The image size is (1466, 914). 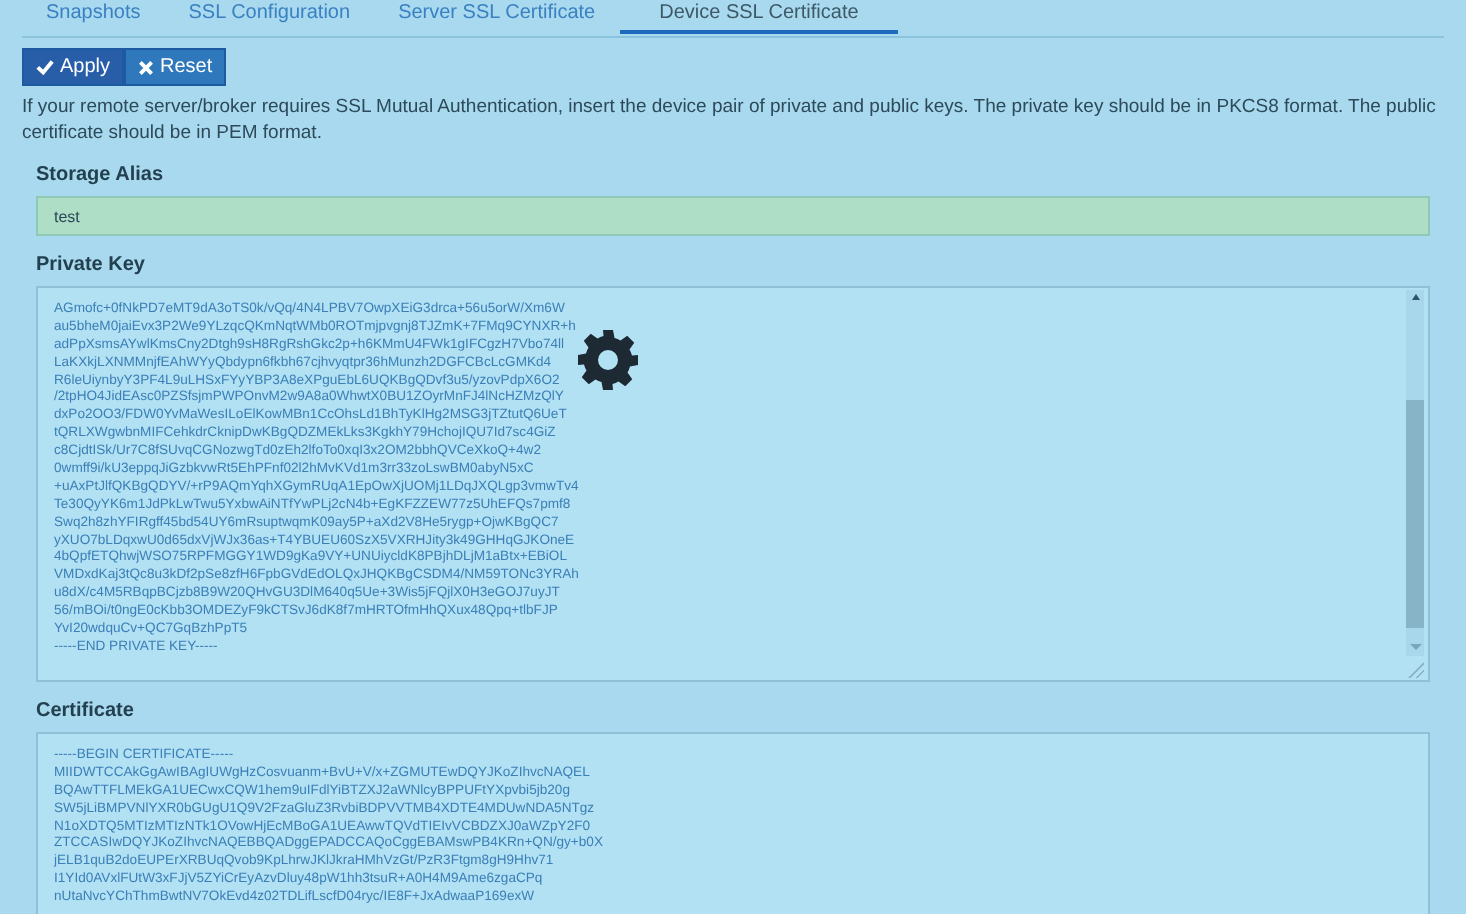 I want to click on description-text: If your remote server/broker requires SSL Mutual Authentication, insert the device pair of private and public keys. The private key should be in PKCS8 format. The public certificate should be in PEM format., so click(x=730, y=120).